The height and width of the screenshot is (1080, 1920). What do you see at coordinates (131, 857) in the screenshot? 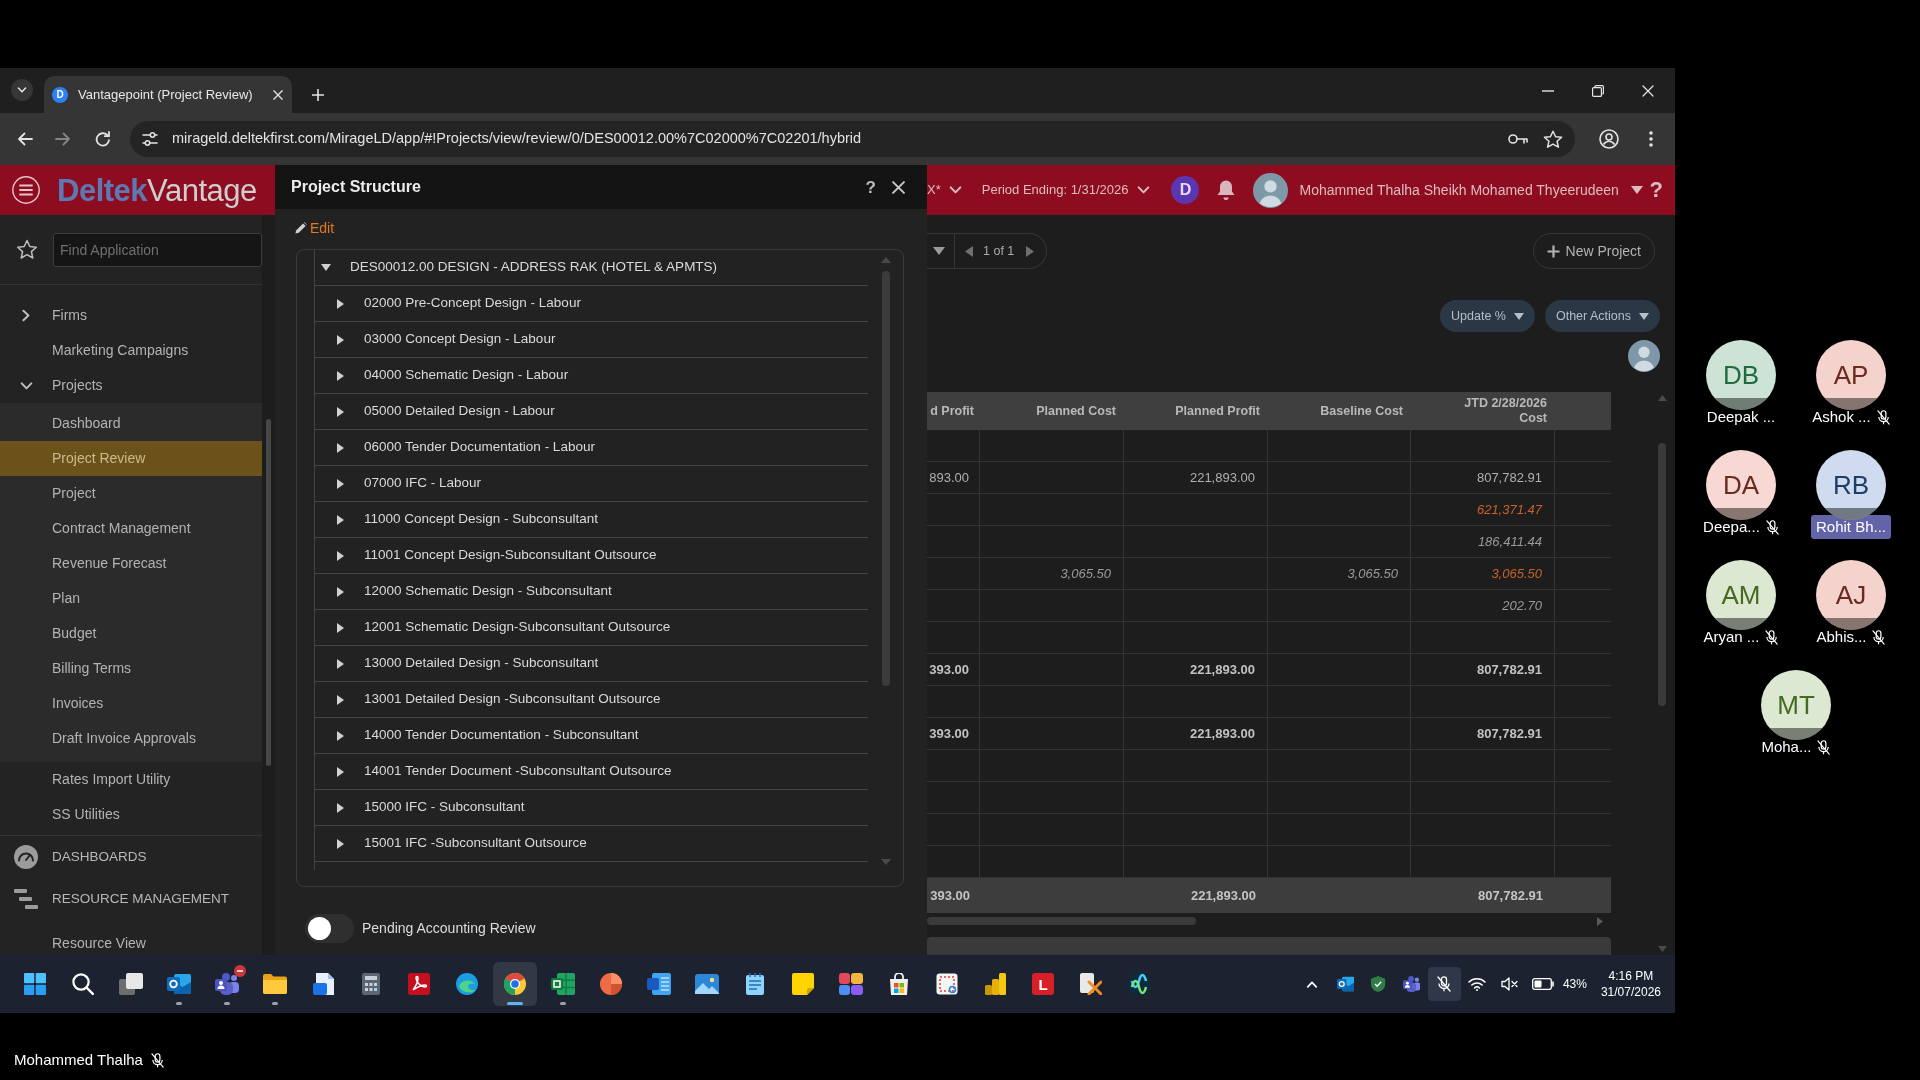
I see `sidebar-section: DASHBOARDS` at bounding box center [131, 857].